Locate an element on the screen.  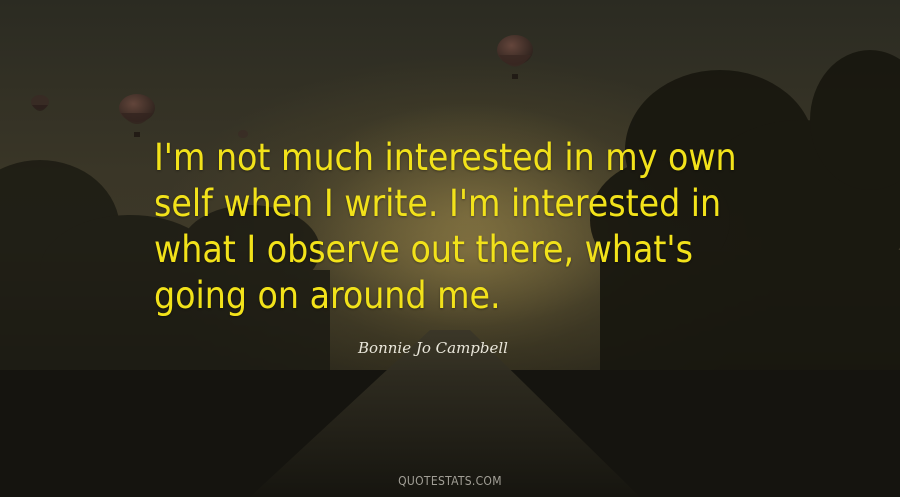
quote-line: self when I write. I'm interested in is located at coordinates (438, 203).